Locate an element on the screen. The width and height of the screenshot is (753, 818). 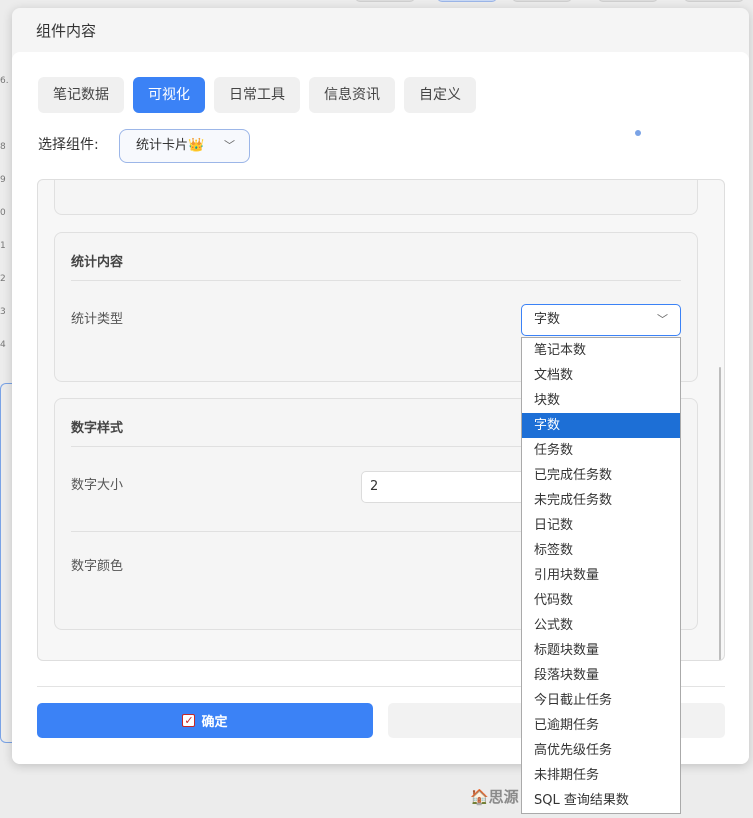
number-style-title: 数字样式 is located at coordinates (97, 428).